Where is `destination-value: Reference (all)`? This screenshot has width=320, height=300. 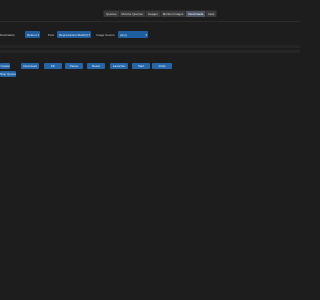
destination-value: Reference (all) is located at coordinates (32, 34).